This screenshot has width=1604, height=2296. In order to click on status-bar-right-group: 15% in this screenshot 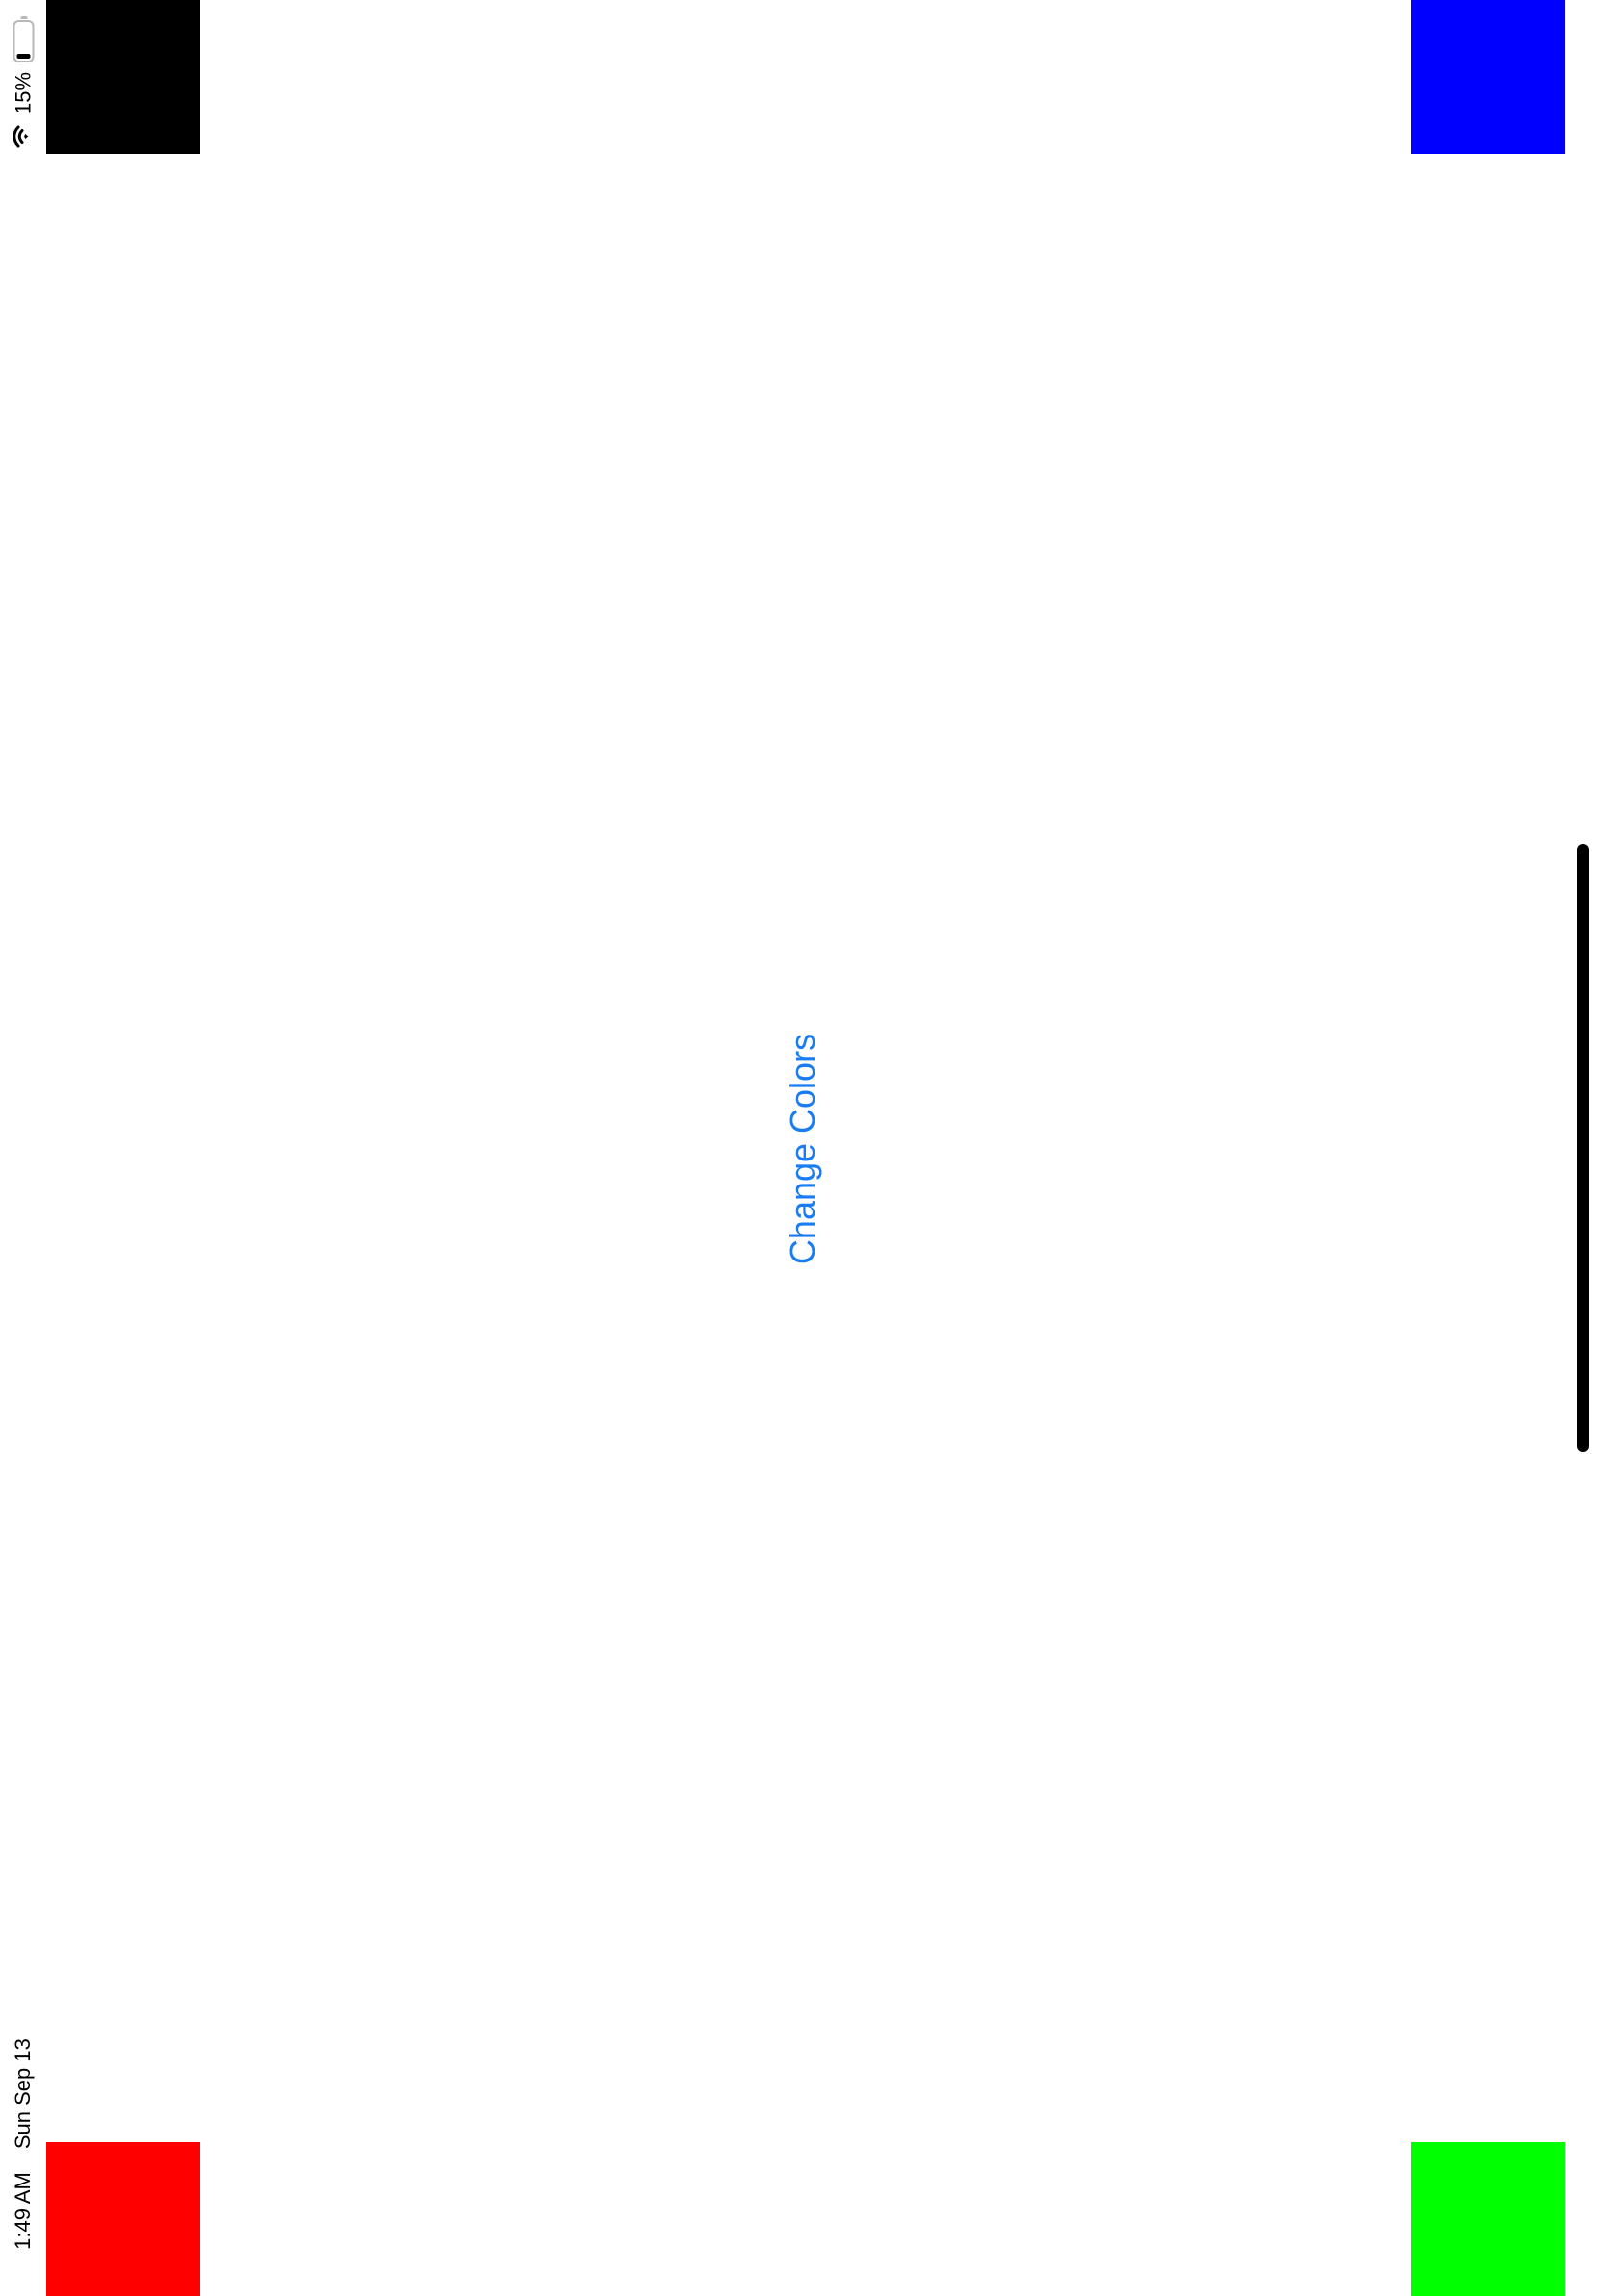, I will do `click(23, 84)`.